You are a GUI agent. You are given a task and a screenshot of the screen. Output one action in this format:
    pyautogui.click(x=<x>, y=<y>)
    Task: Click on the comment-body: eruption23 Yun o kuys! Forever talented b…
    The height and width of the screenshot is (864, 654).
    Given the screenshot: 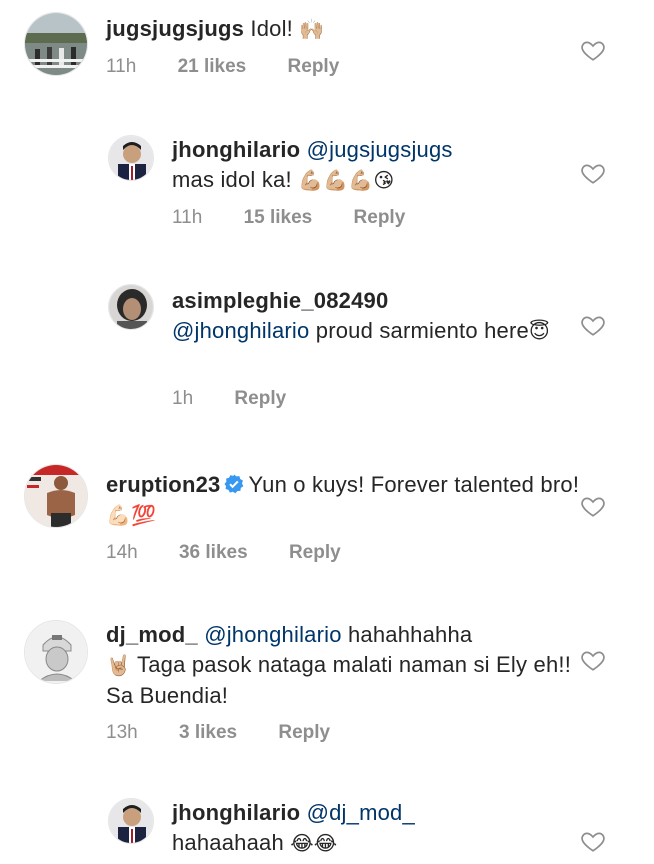 What is the action you would take?
    pyautogui.click(x=345, y=500)
    